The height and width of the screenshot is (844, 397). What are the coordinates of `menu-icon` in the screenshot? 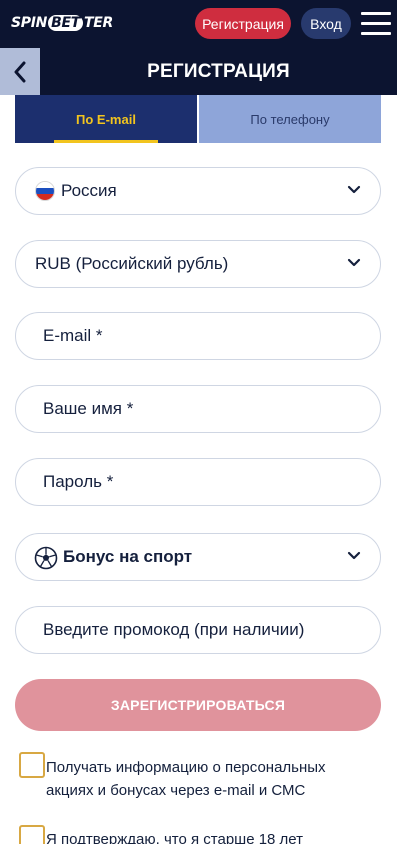 It's located at (376, 24).